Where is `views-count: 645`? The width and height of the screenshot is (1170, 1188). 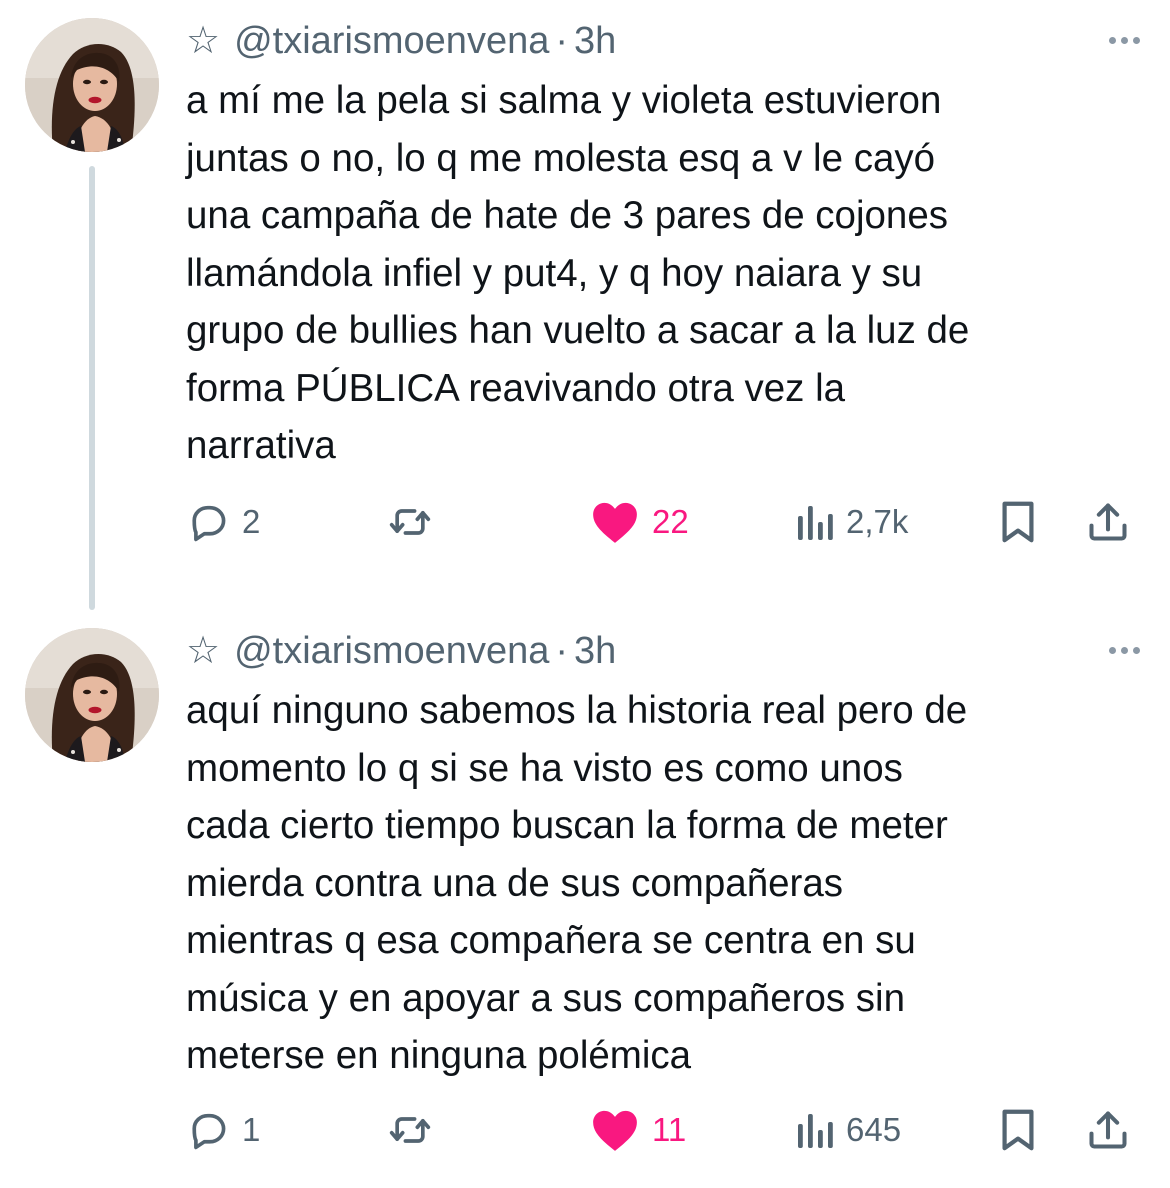 views-count: 645 is located at coordinates (874, 1129).